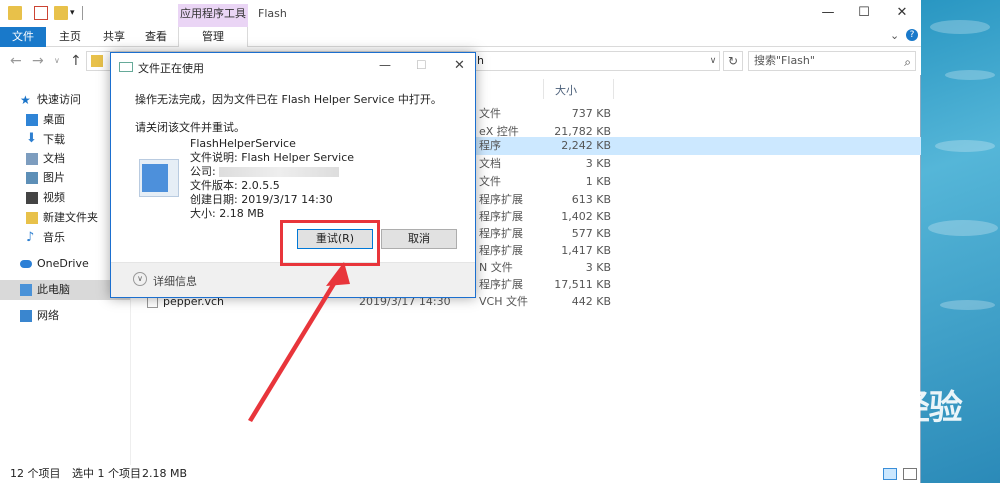  Describe the element at coordinates (866, 408) in the screenshot. I see `watermark-logo: Bai du 经验` at that location.